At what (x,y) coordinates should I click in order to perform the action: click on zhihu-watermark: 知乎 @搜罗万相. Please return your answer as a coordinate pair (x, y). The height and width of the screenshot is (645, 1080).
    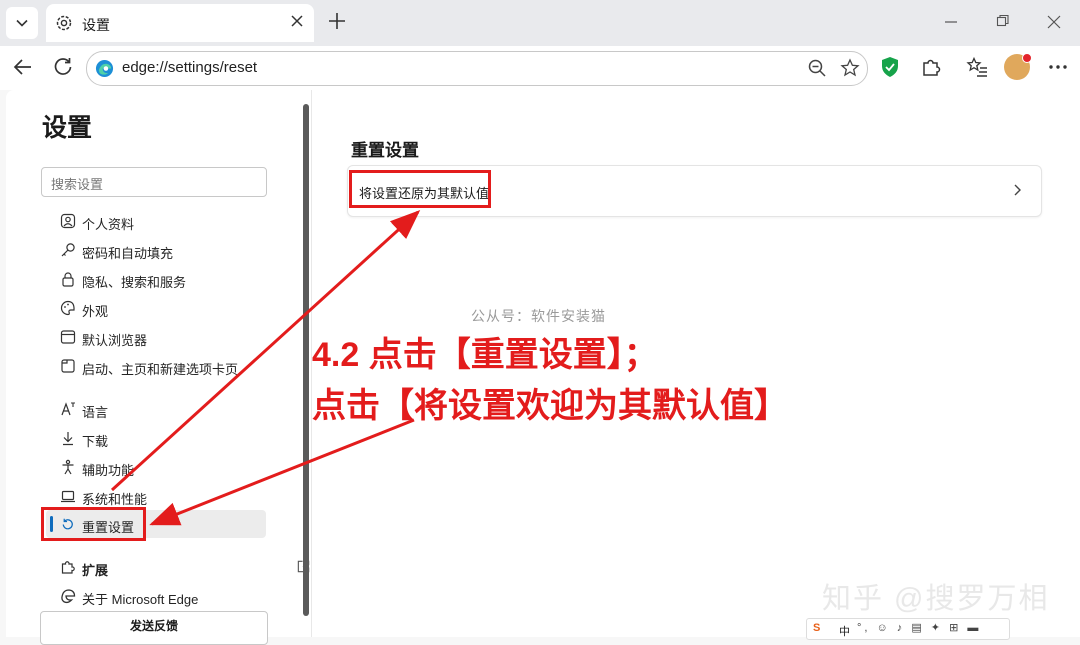
    Looking at the image, I should click on (936, 599).